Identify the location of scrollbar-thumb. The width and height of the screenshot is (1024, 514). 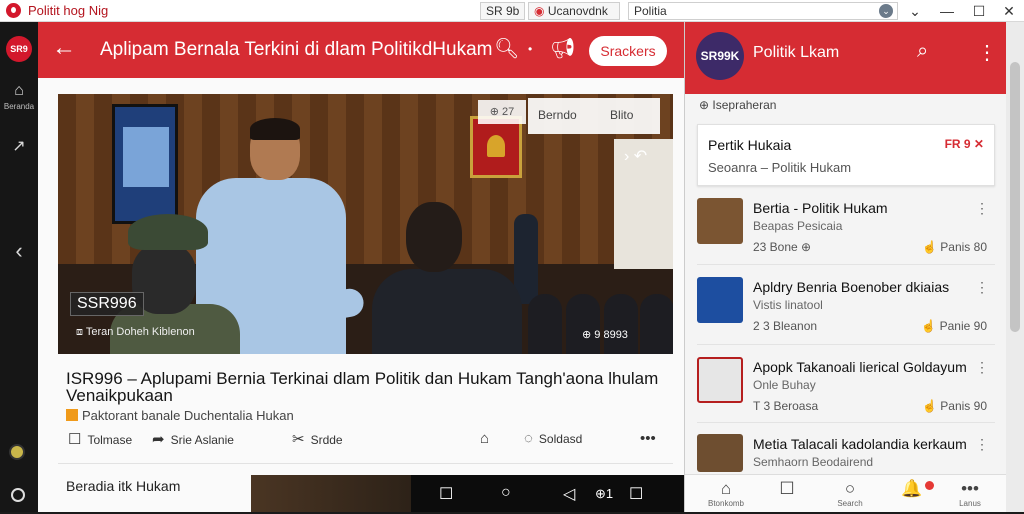
(1015, 197).